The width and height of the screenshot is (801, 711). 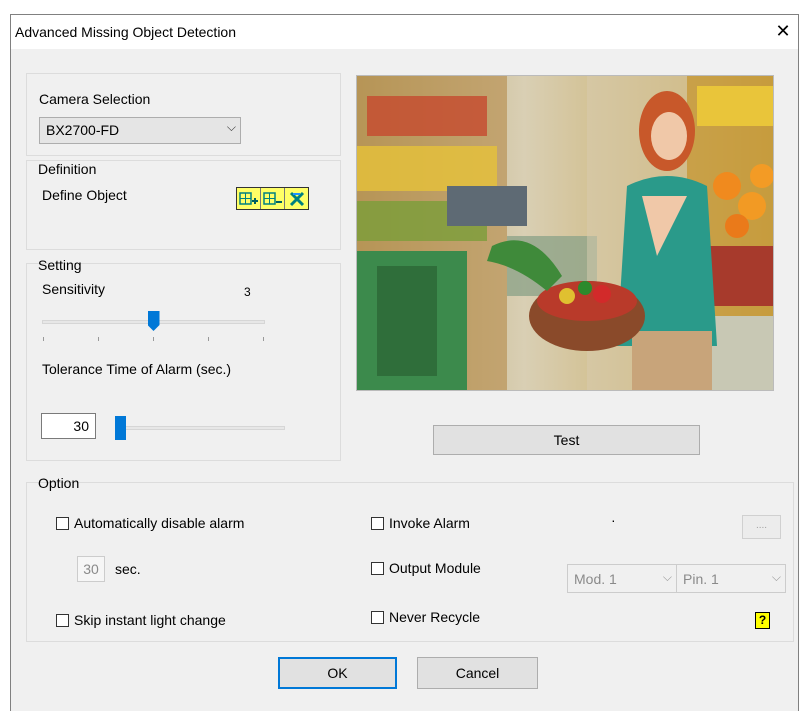 I want to click on define-object-label: Define Object, so click(x=84, y=195).